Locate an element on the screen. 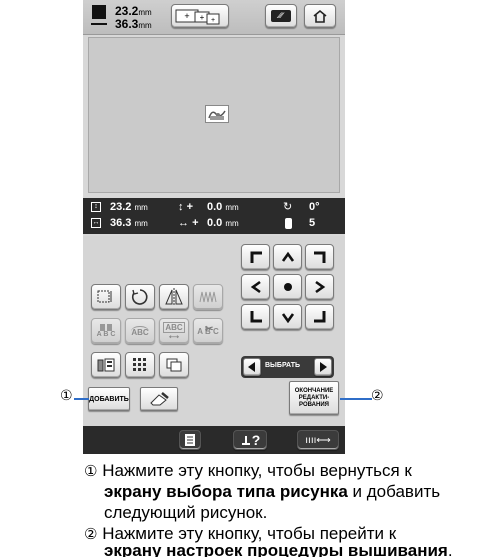 The width and height of the screenshot is (477, 557). size-height-unit: mm is located at coordinates (145, 25).